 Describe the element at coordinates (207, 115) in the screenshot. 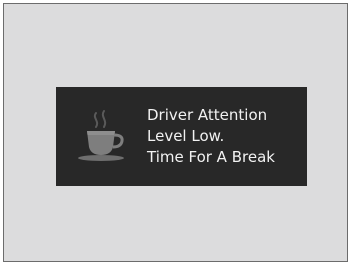

I see `alert-line-1: Driver Attention` at that location.